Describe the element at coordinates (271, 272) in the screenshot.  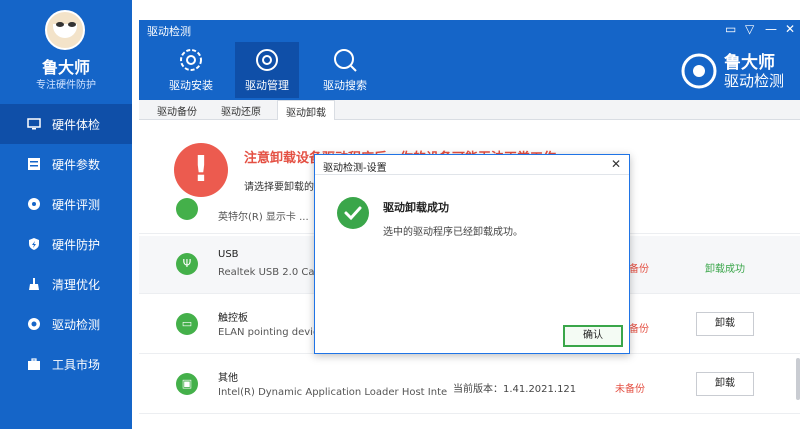
I see `device-desc: Realtek USB 2.0 Card` at that location.